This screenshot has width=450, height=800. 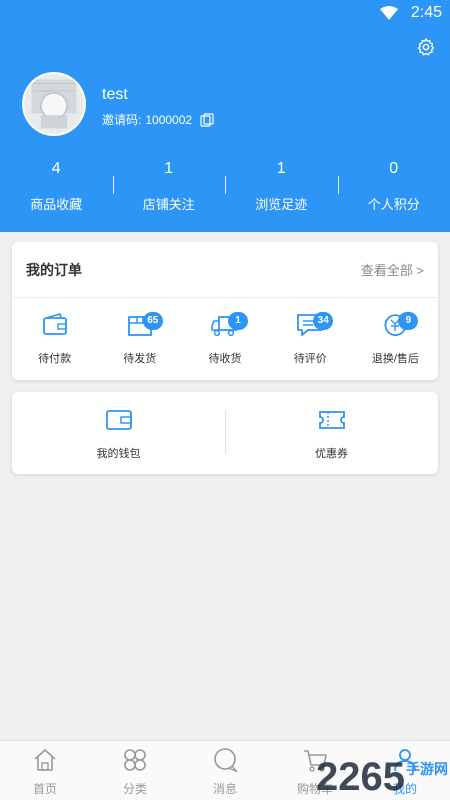 I want to click on bottom-tab-bar: 首页 分类 消息 购物车 我的, so click(x=225, y=770).